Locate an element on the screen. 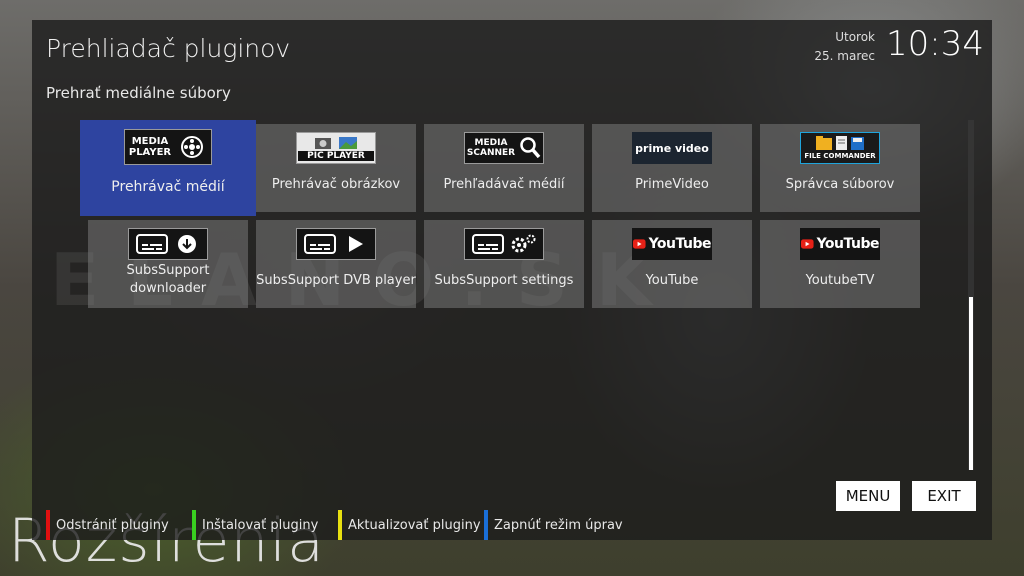  subtitle-play-icon is located at coordinates (333, 244).